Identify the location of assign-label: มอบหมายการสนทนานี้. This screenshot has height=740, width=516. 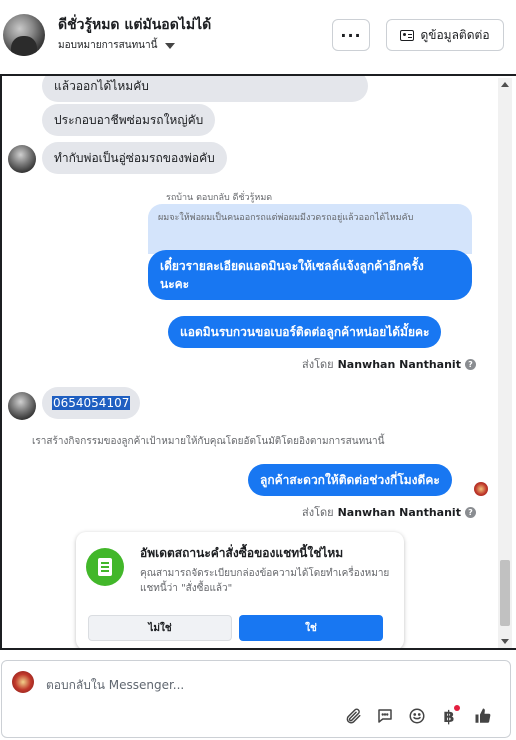
(108, 45).